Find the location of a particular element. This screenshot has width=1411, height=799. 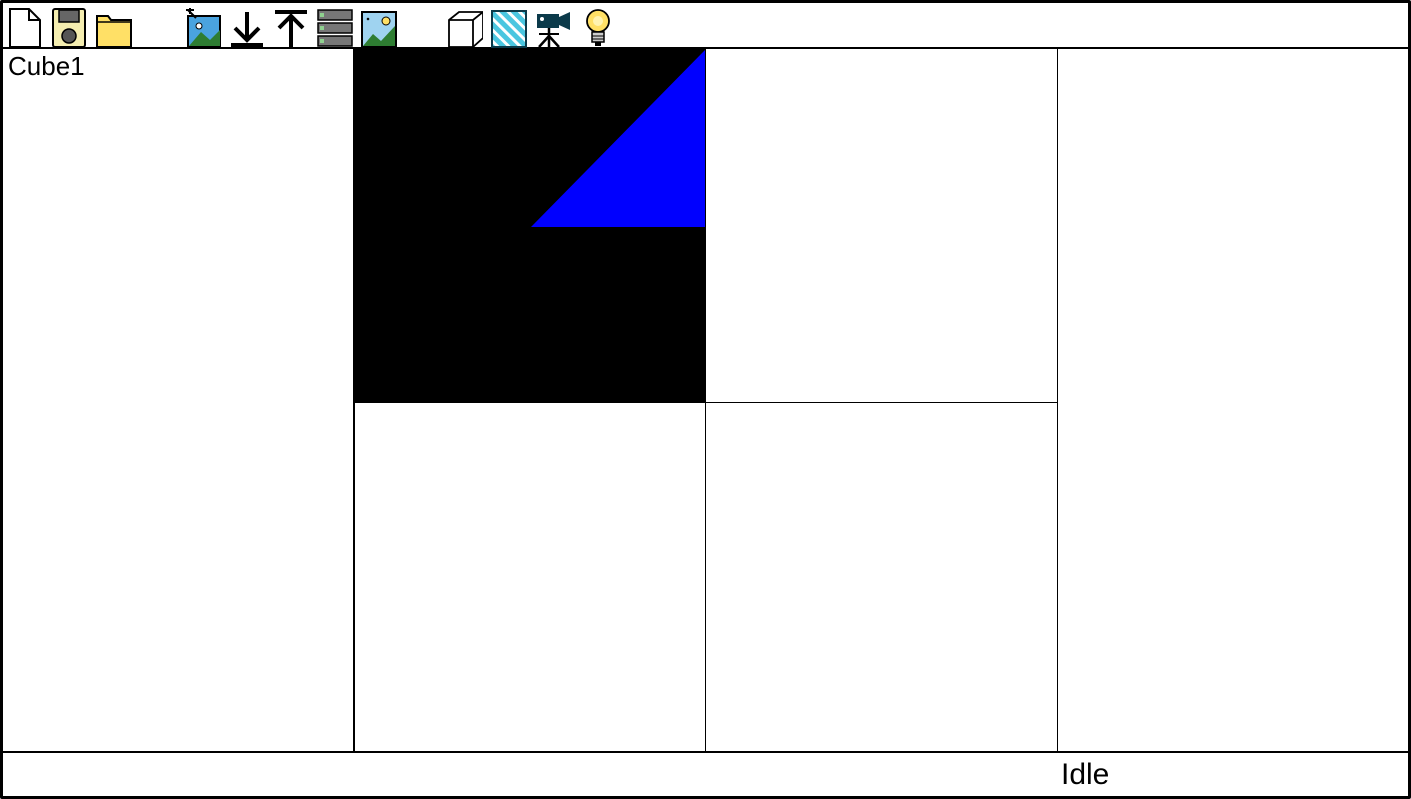

render-image-button is located at coordinates (379, 28).